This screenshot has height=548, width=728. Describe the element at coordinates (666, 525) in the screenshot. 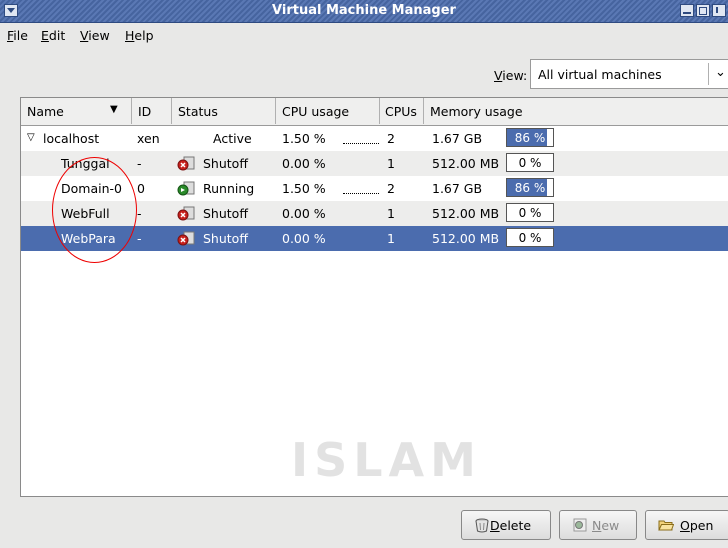

I see `folder-open-icon` at that location.